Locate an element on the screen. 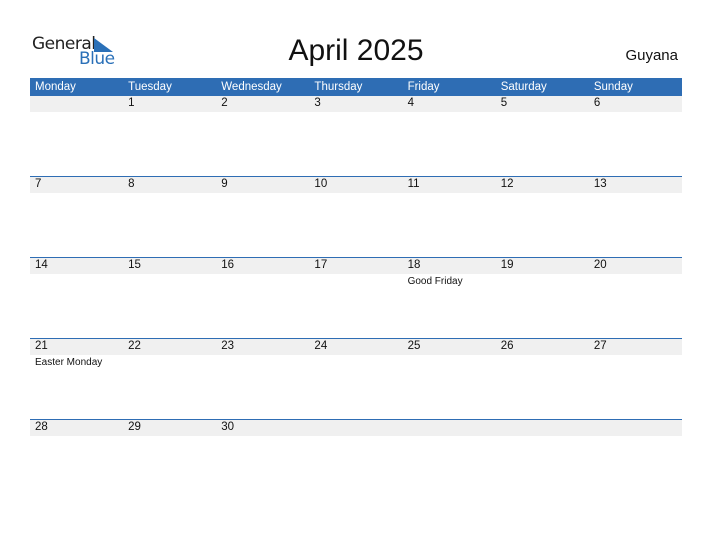  day-number: 15 is located at coordinates (134, 265).